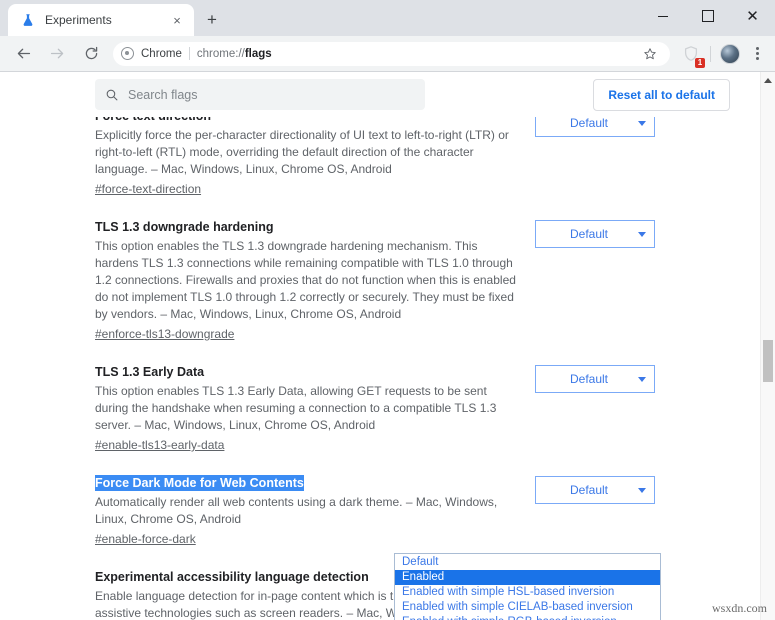  What do you see at coordinates (112, 95) in the screenshot?
I see `search-icon` at bounding box center [112, 95].